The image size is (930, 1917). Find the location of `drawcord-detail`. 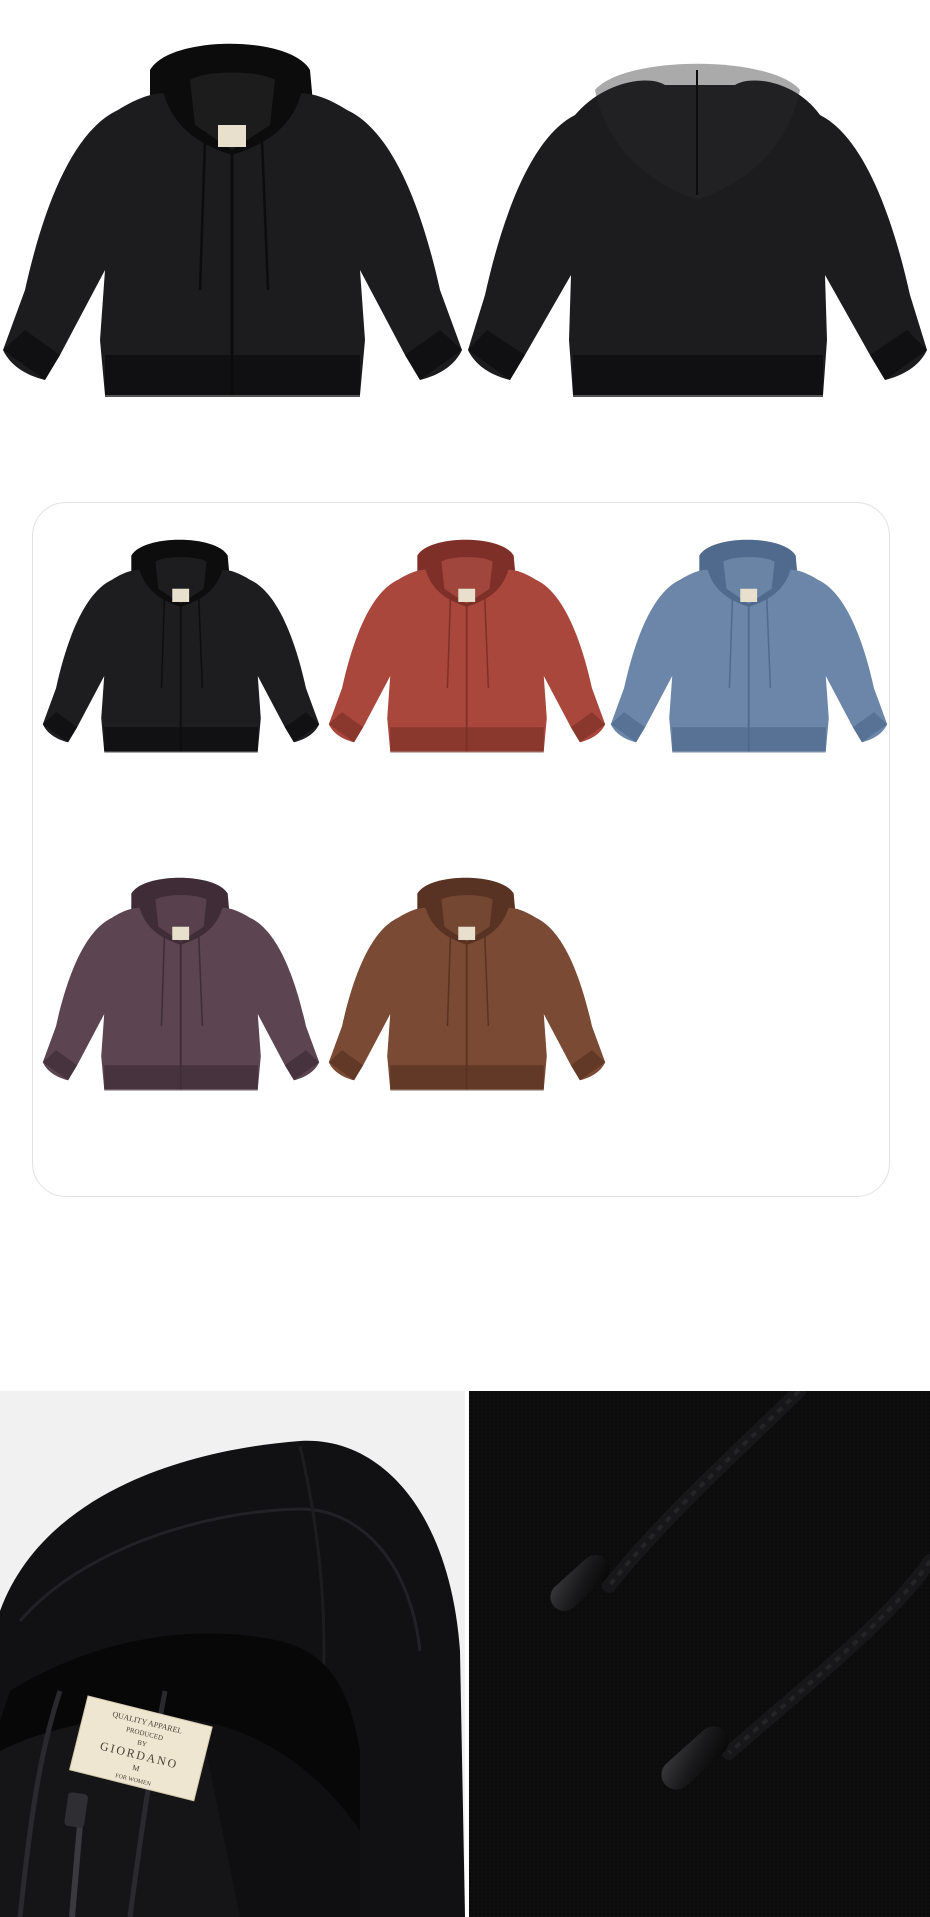

drawcord-detail is located at coordinates (699, 1654).